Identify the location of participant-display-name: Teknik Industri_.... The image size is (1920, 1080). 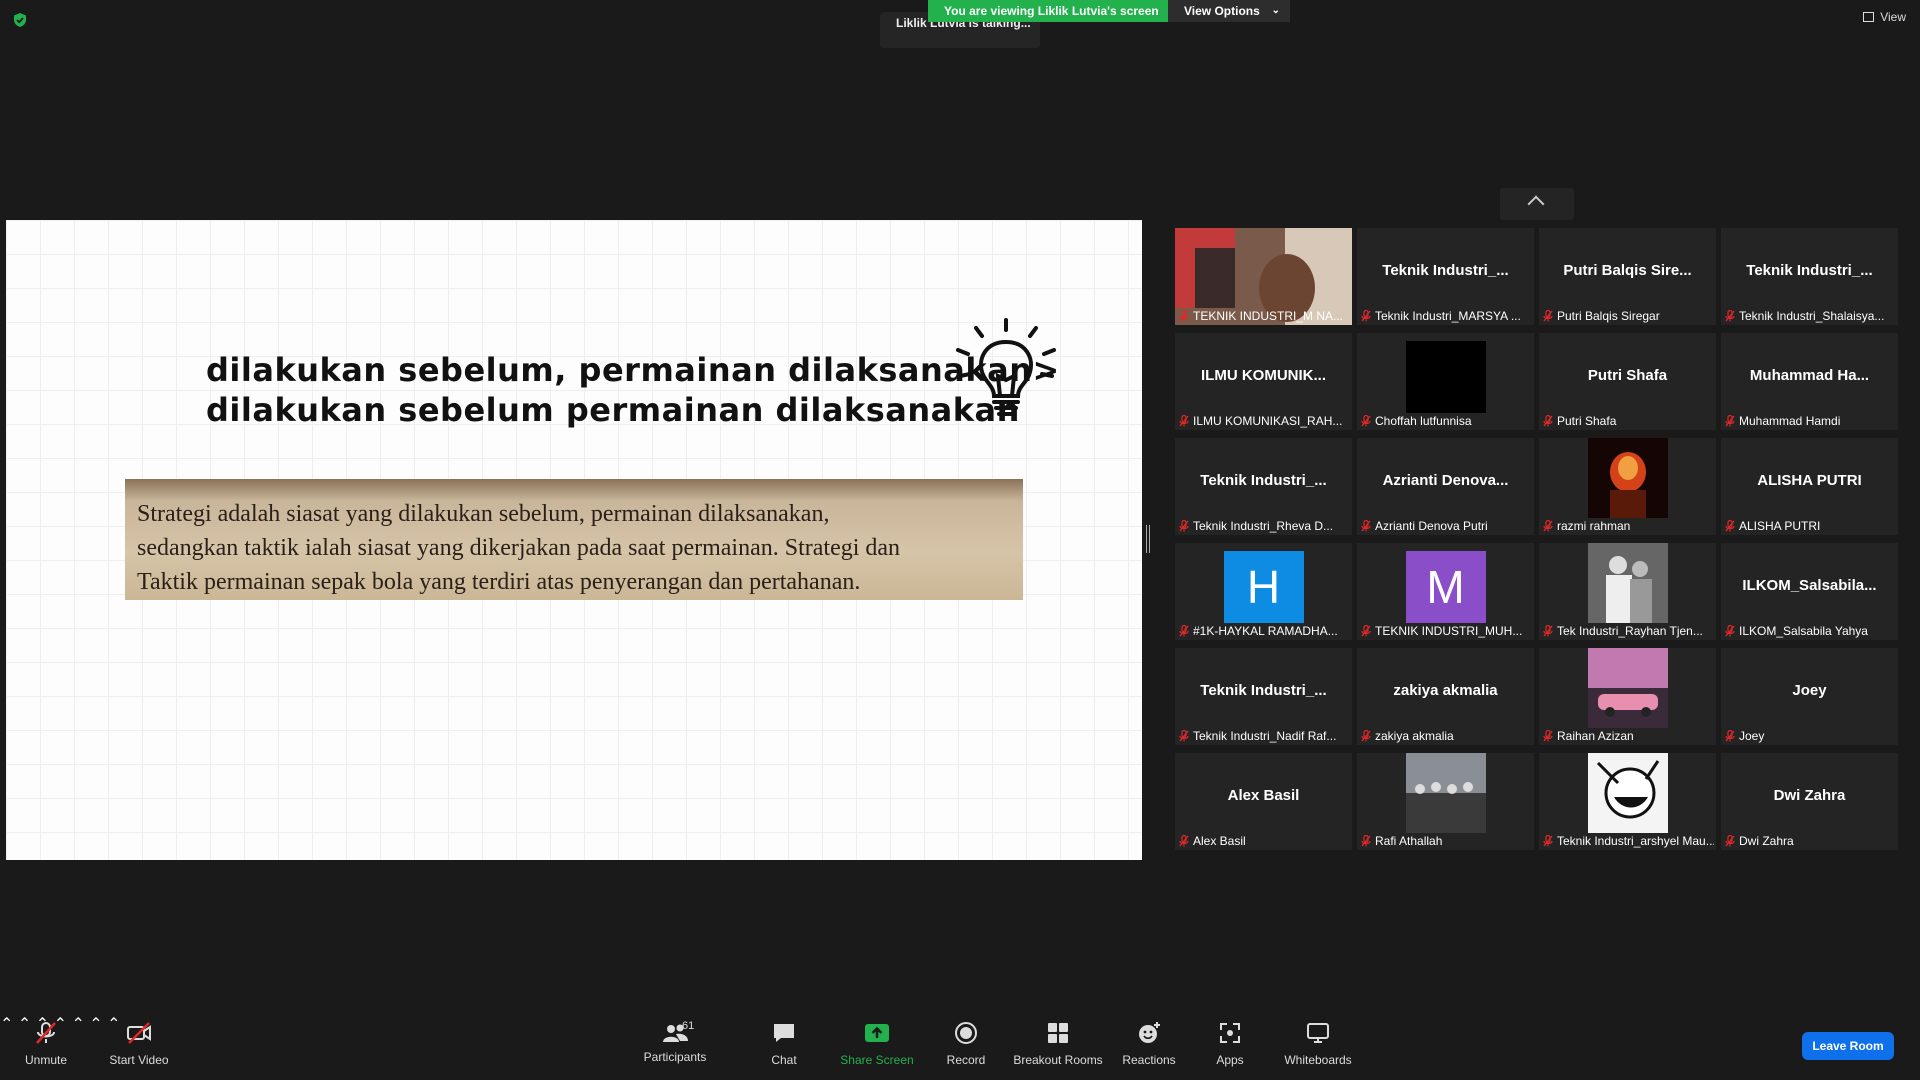
(1263, 690).